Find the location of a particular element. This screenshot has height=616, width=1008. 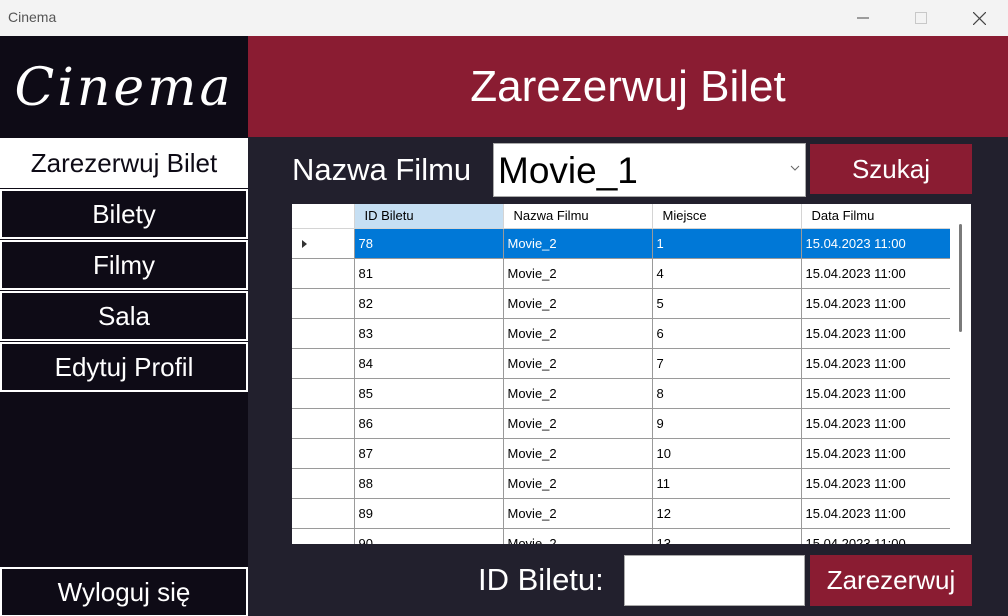

table-row: 83 Movie_2 6 15.04.2023 11:00 is located at coordinates (621, 333).